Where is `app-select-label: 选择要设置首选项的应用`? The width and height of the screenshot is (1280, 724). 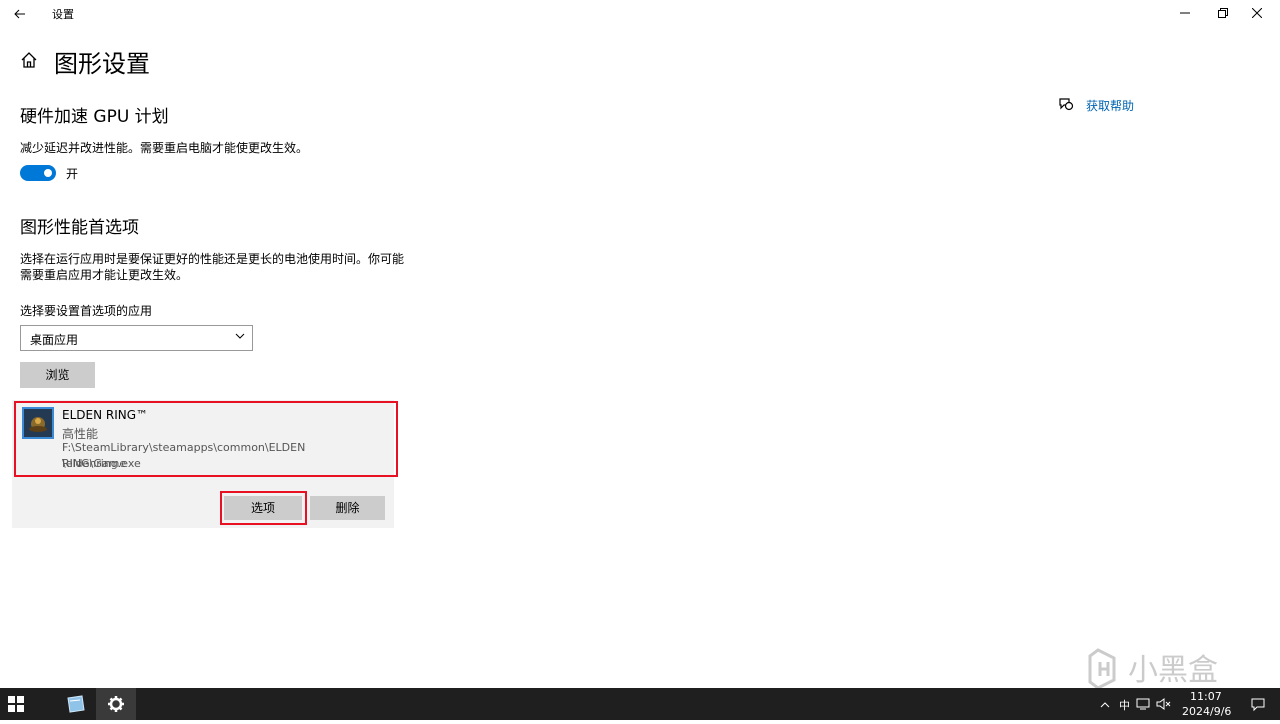 app-select-label: 选择要设置首选项的应用 is located at coordinates (86, 311).